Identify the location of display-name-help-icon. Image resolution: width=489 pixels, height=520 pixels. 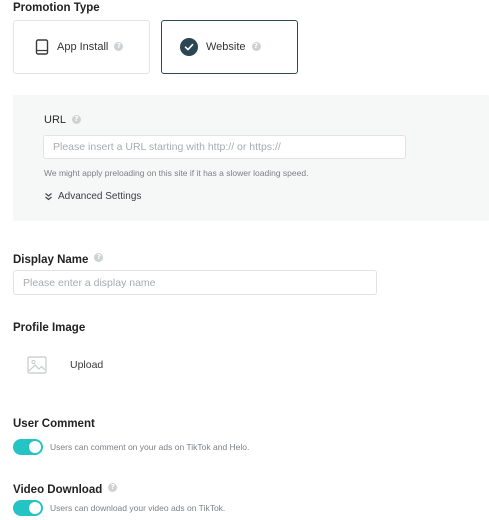
(99, 258).